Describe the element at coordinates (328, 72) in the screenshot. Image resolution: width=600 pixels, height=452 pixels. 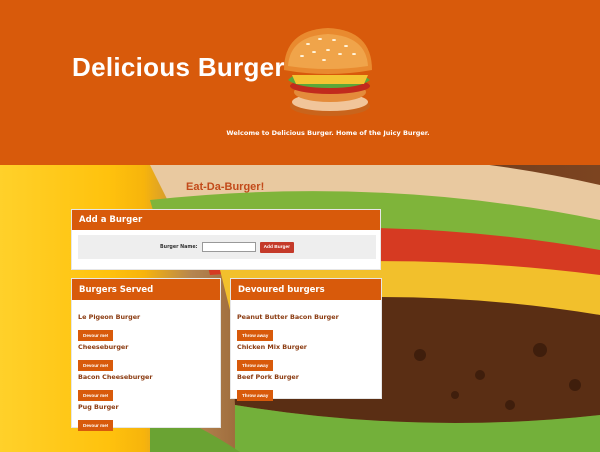
I see `burger-logo` at that location.